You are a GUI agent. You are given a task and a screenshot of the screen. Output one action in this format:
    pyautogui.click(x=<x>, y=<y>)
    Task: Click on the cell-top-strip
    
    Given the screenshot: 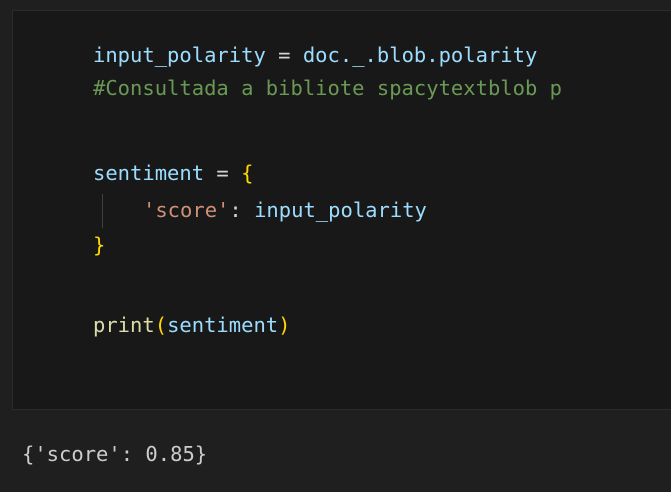 What is the action you would take?
    pyautogui.click(x=335, y=5)
    